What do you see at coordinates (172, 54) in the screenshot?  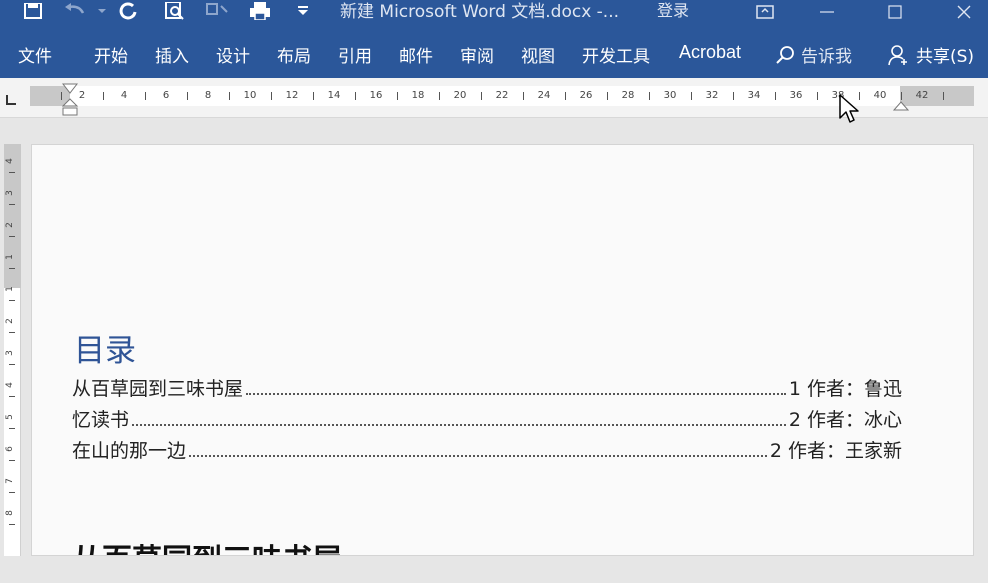 I see `tab-insert: 插入` at bounding box center [172, 54].